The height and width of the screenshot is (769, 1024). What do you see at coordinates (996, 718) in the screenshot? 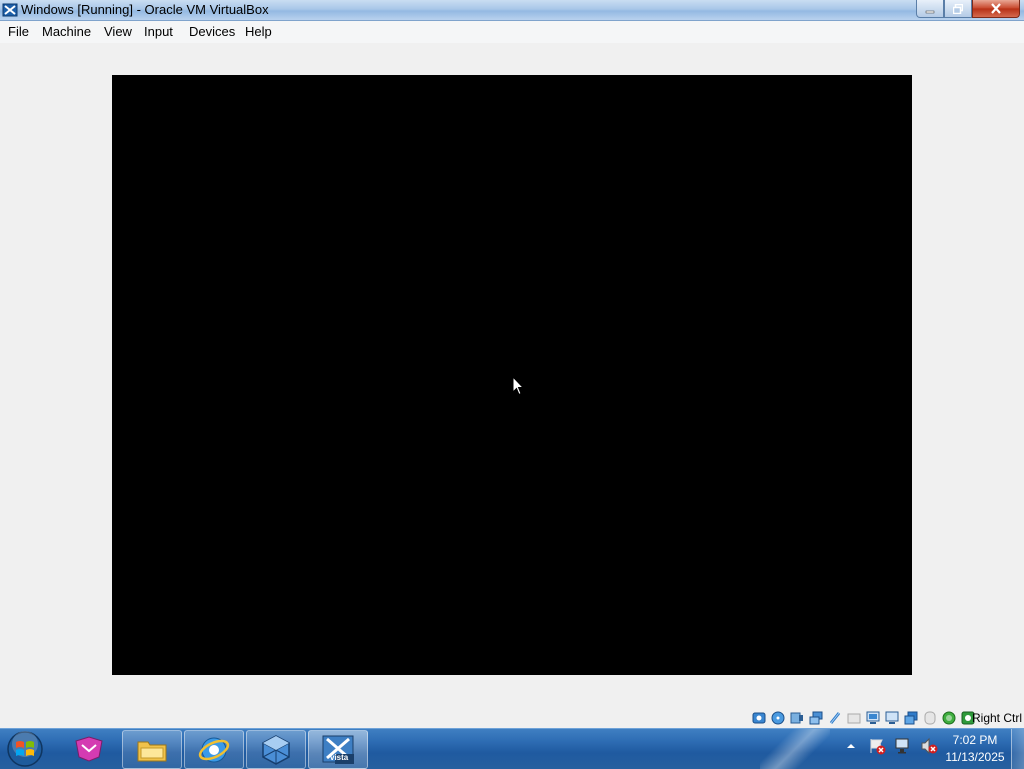
I see `host-key-label: Right Ctrl` at bounding box center [996, 718].